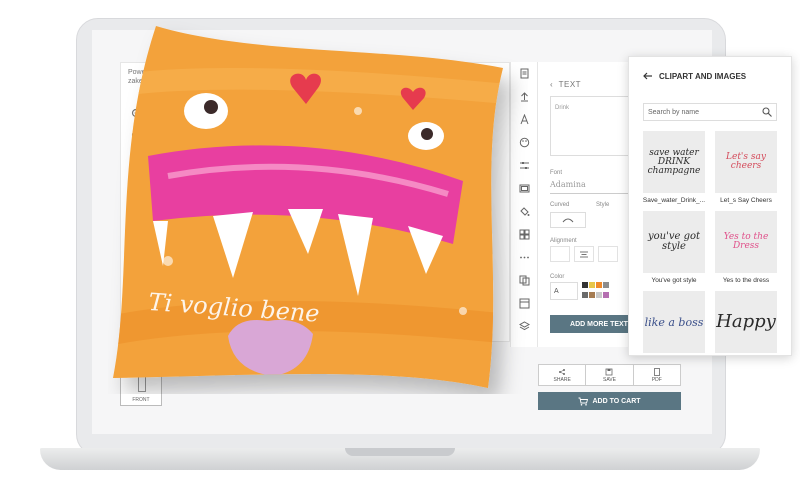  I want to click on curved-toggle, so click(568, 220).